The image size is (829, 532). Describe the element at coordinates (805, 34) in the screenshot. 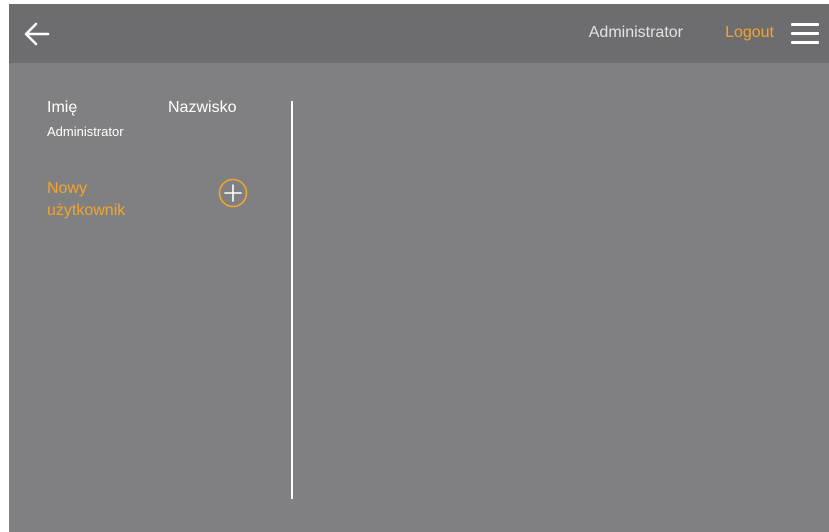

I see `menu-button` at that location.